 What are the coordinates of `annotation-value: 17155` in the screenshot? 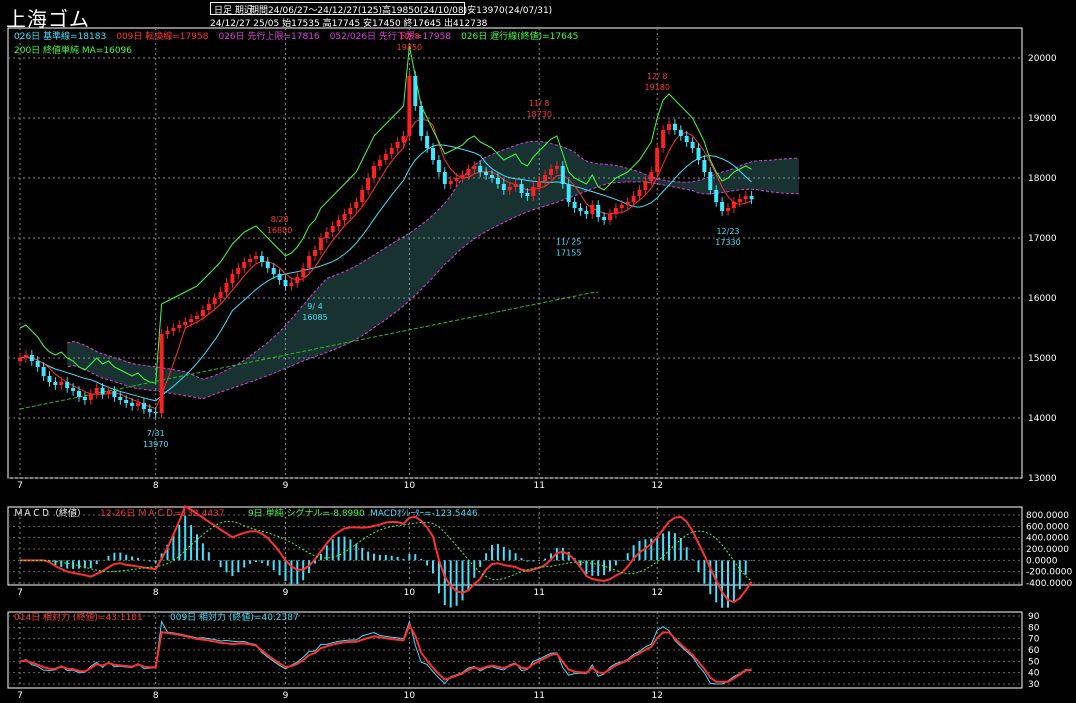 It's located at (568, 253).